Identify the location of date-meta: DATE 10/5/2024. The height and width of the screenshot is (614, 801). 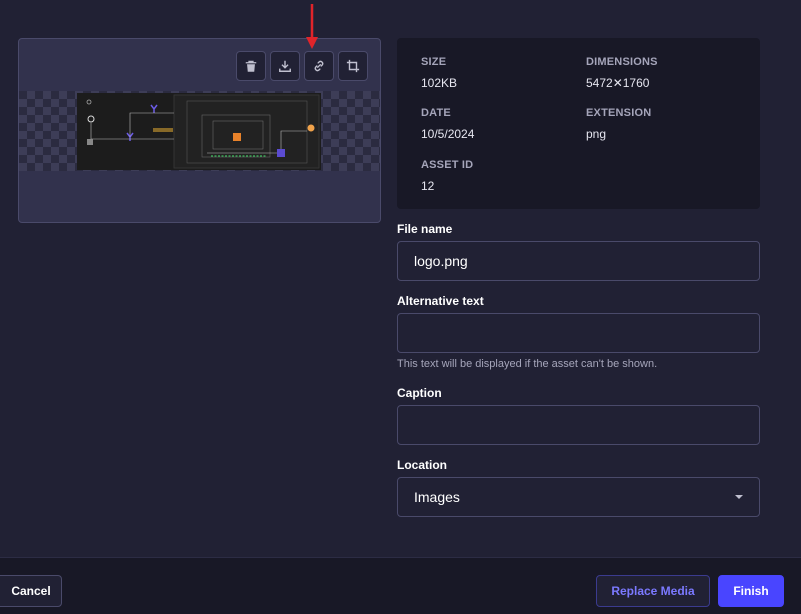
(447, 124).